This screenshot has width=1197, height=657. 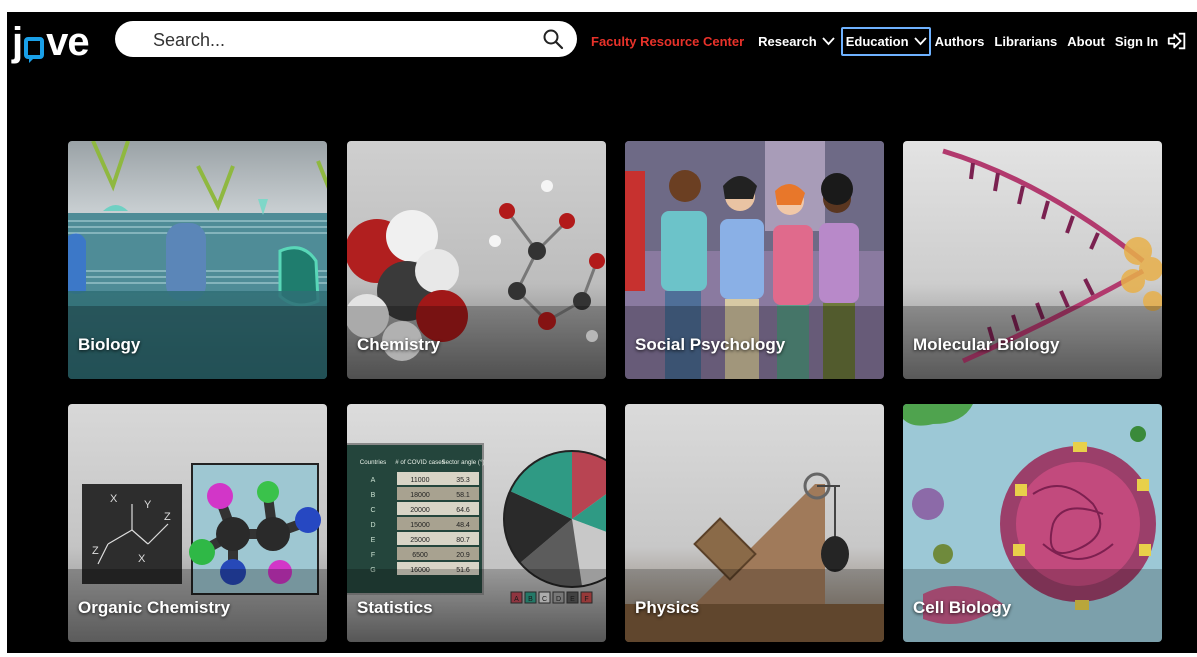 I want to click on nav-sign-in: Sign In, so click(x=1136, y=41).